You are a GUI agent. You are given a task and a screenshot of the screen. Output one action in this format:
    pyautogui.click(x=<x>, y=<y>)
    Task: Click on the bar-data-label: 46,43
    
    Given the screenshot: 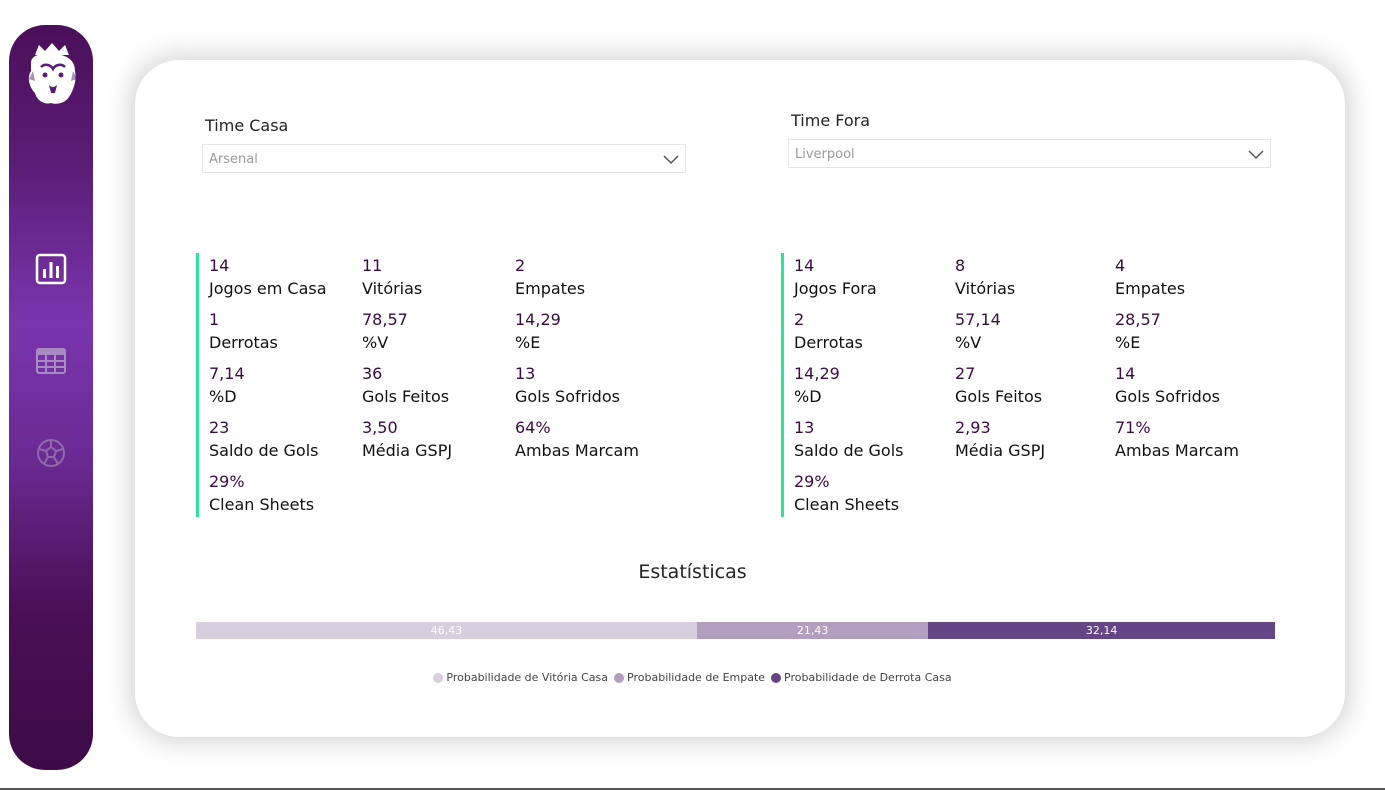 What is the action you would take?
    pyautogui.click(x=446, y=630)
    